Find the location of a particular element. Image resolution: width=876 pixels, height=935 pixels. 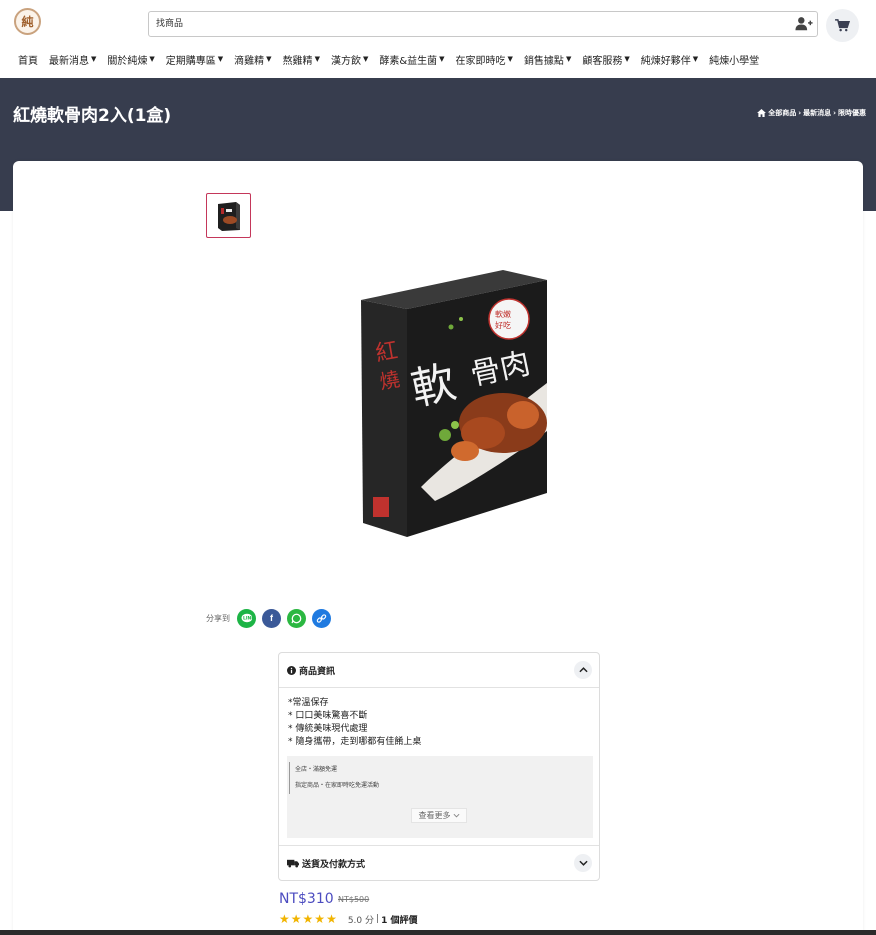

search-bar is located at coordinates (483, 24).